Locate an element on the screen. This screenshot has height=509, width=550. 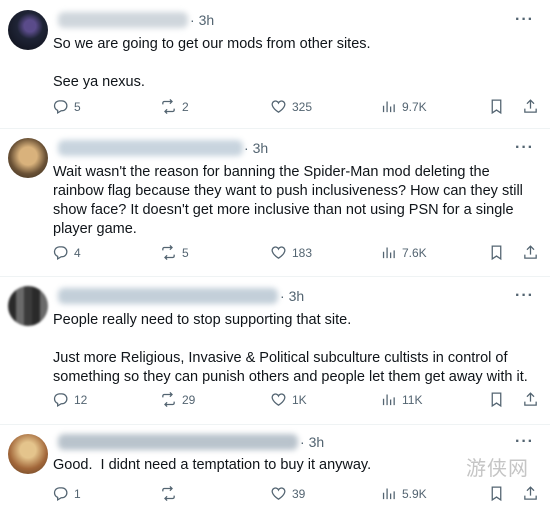
like-count: 39 is located at coordinates (299, 493).